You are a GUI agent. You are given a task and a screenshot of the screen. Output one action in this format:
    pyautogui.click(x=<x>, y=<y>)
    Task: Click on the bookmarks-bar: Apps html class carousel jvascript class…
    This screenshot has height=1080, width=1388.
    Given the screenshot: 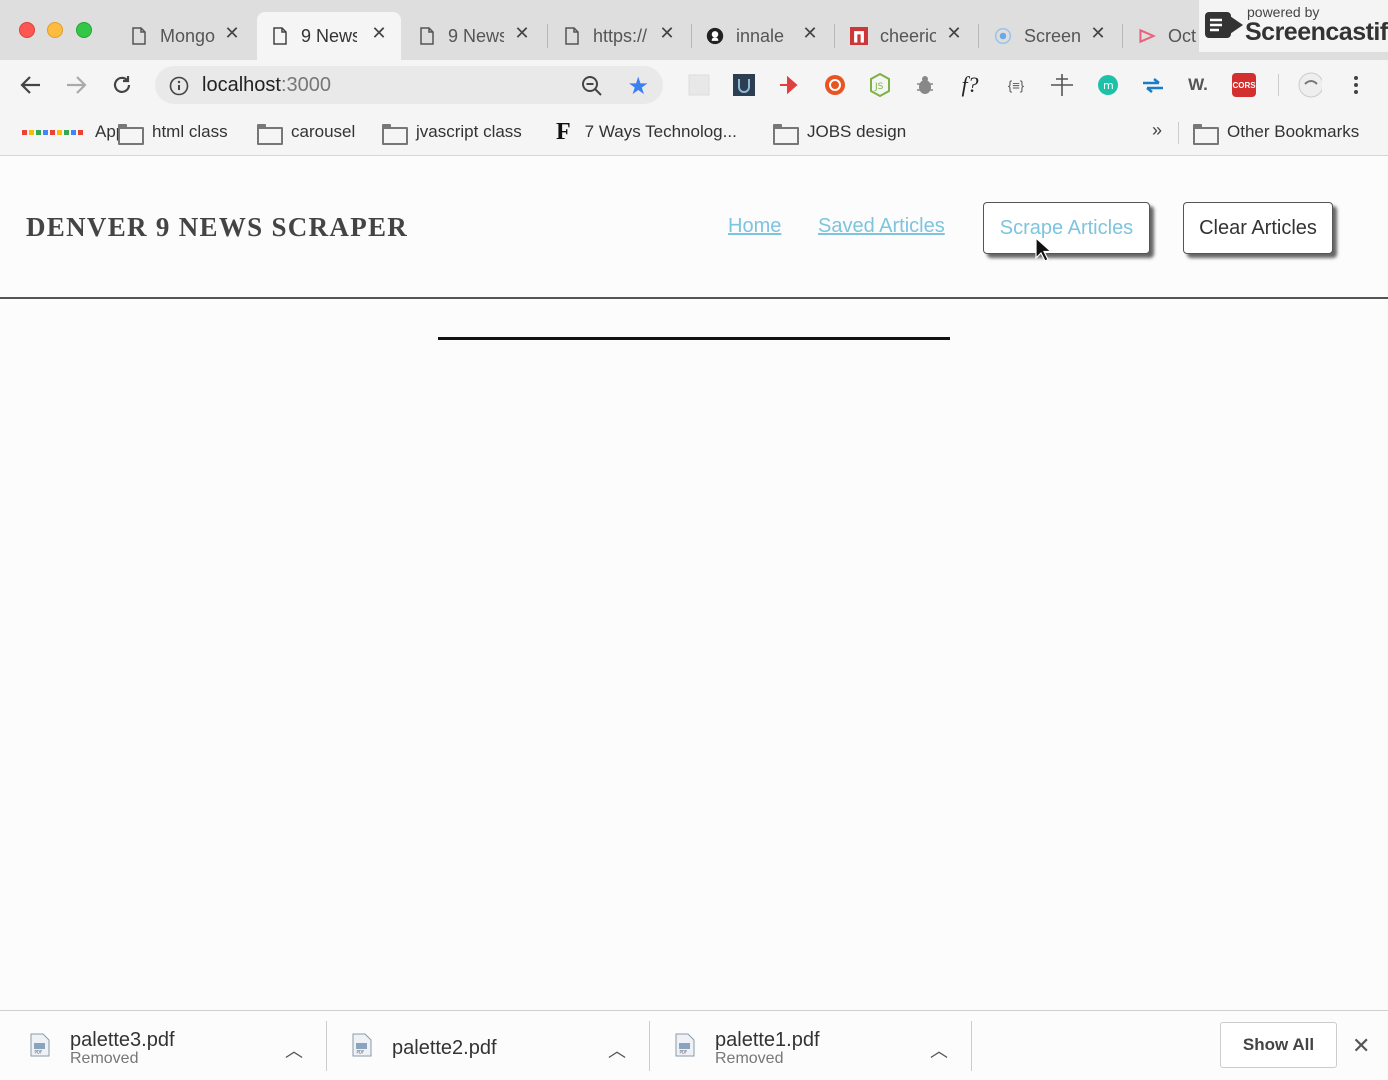 What is the action you would take?
    pyautogui.click(x=694, y=133)
    